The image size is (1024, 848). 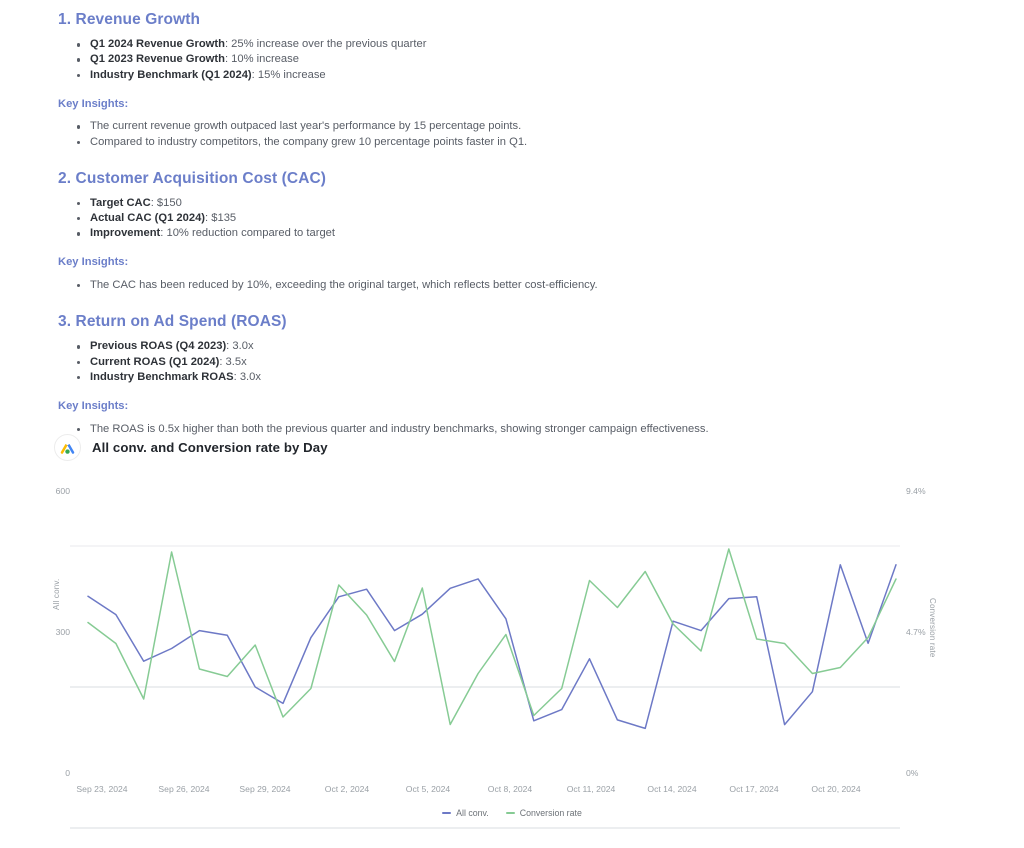 What do you see at coordinates (347, 789) in the screenshot?
I see `x-tick-3: Oct 2, 2024` at bounding box center [347, 789].